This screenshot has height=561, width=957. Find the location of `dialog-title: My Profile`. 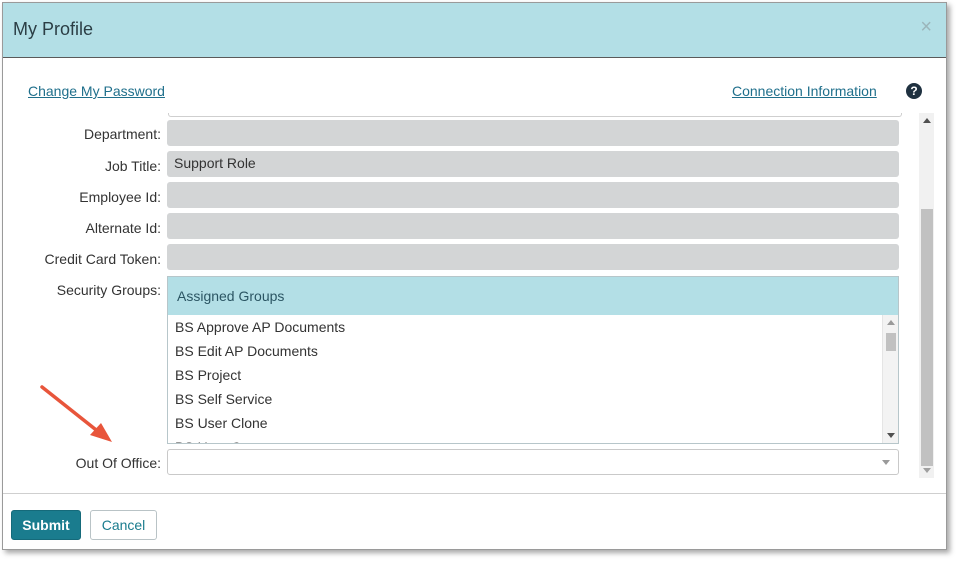

dialog-title: My Profile is located at coordinates (53, 29).